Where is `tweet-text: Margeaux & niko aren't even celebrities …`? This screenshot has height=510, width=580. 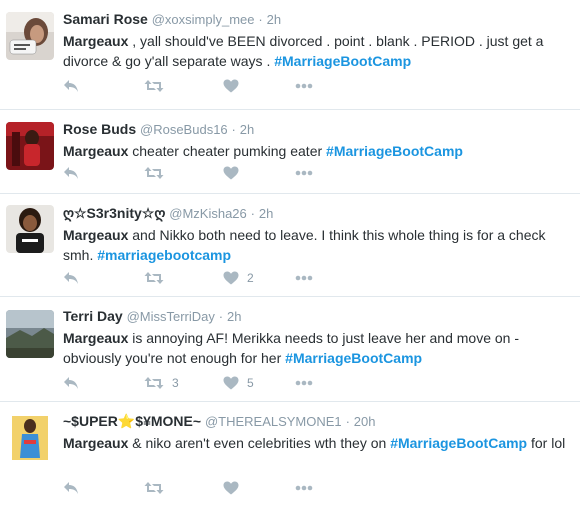 tweet-text: Margeaux & niko aren't even celebrities … is located at coordinates (315, 443).